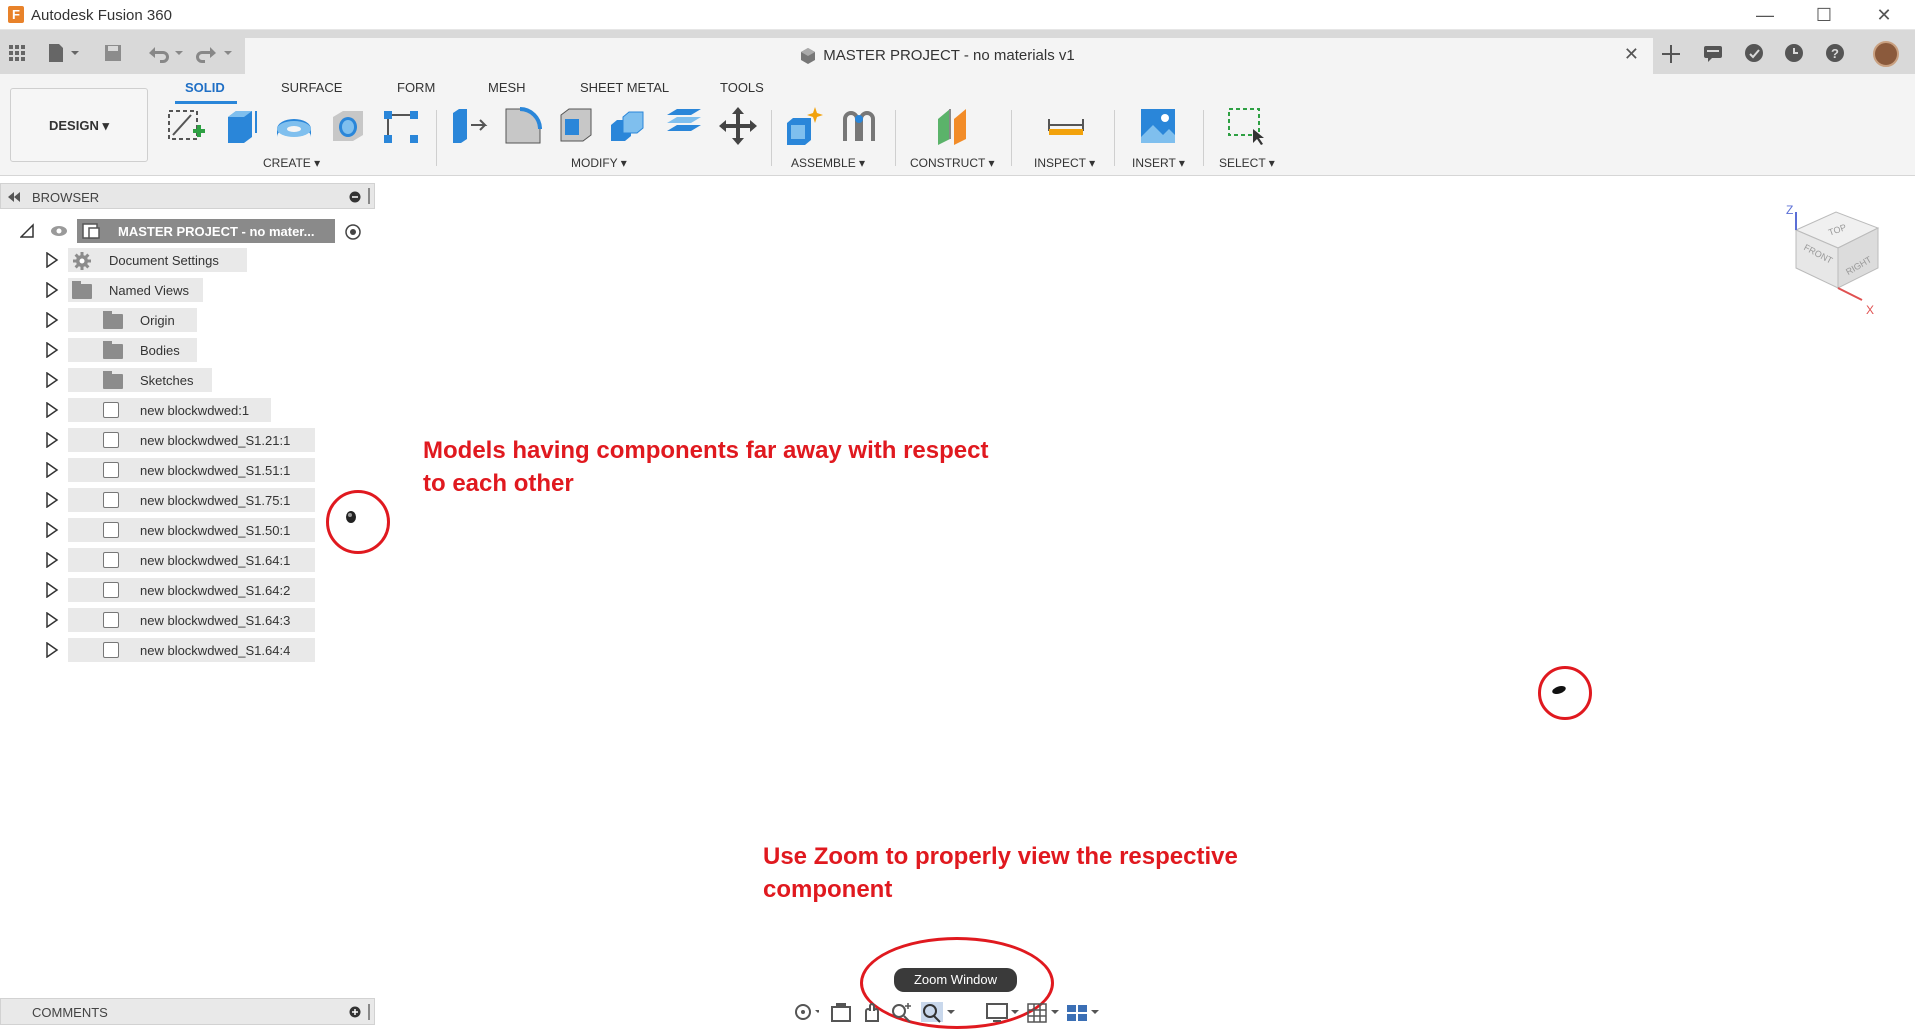 The width and height of the screenshot is (1915, 1029). What do you see at coordinates (187, 350) in the screenshot?
I see `browser-item: Bodies` at bounding box center [187, 350].